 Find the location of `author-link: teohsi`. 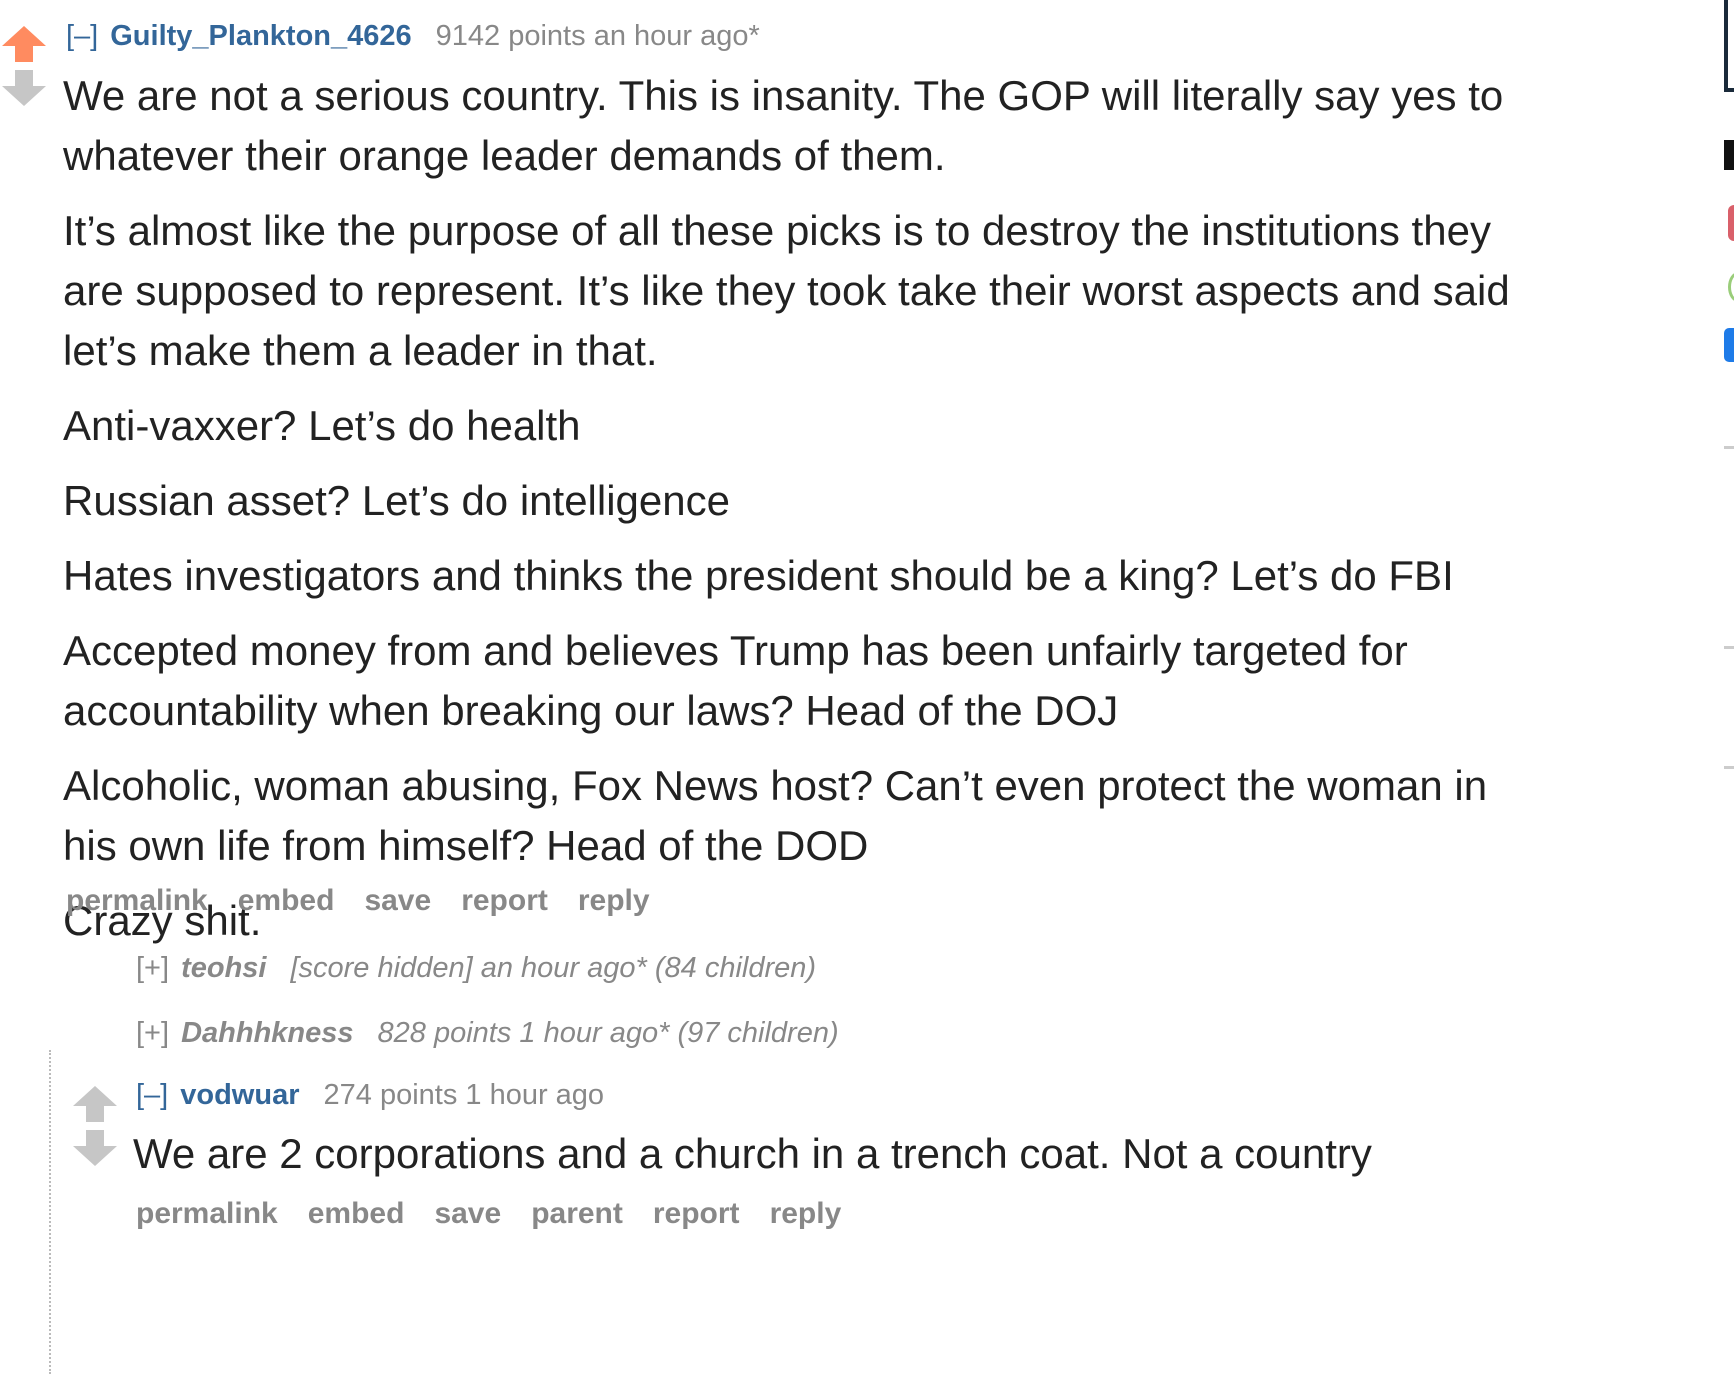

author-link: teohsi is located at coordinates (223, 968).